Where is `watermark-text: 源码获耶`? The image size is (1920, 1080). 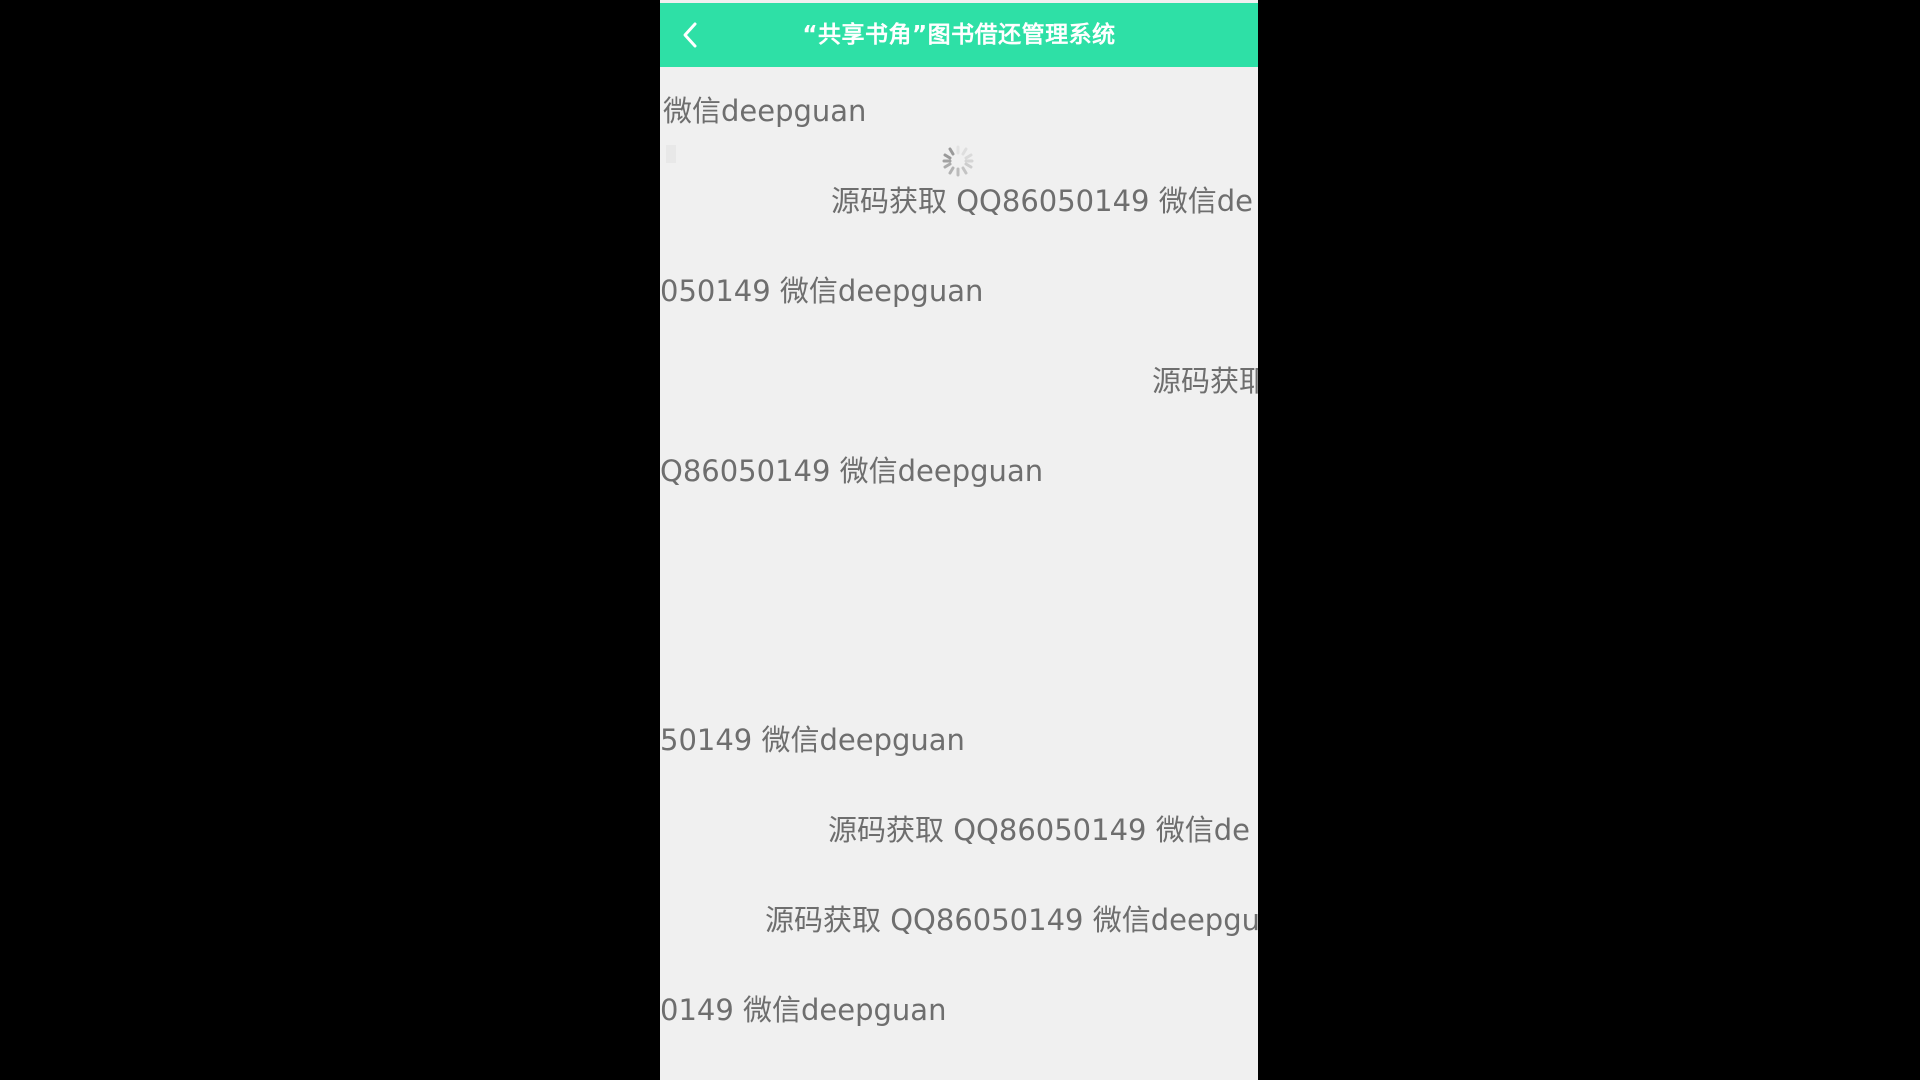
watermark-text: 源码获耶 is located at coordinates (1205, 381).